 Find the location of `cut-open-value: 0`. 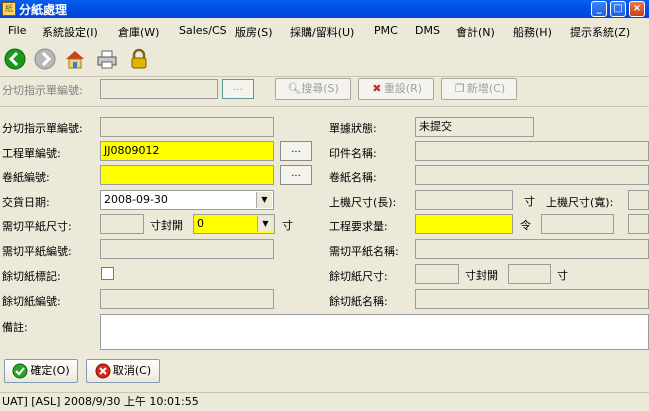

cut-open-value: 0 is located at coordinates (200, 223).